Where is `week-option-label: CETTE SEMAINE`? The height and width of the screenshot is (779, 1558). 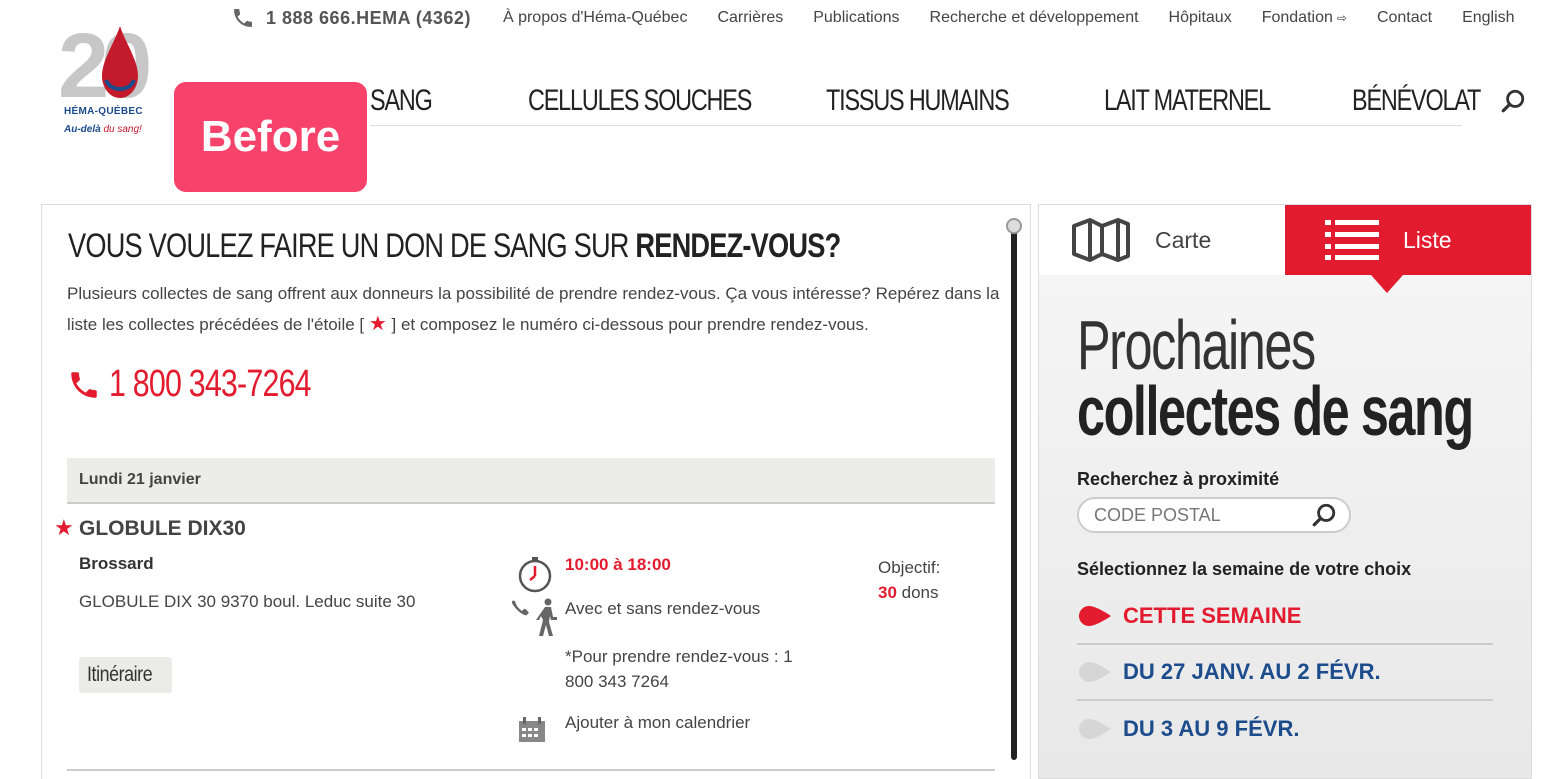
week-option-label: CETTE SEMAINE is located at coordinates (1212, 615).